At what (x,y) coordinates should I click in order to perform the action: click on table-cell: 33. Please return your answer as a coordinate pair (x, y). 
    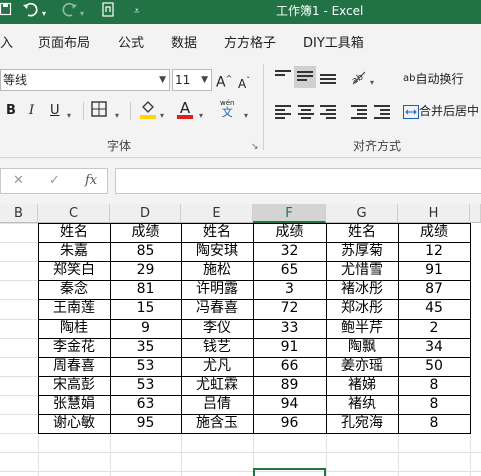
    Looking at the image, I should click on (289, 328).